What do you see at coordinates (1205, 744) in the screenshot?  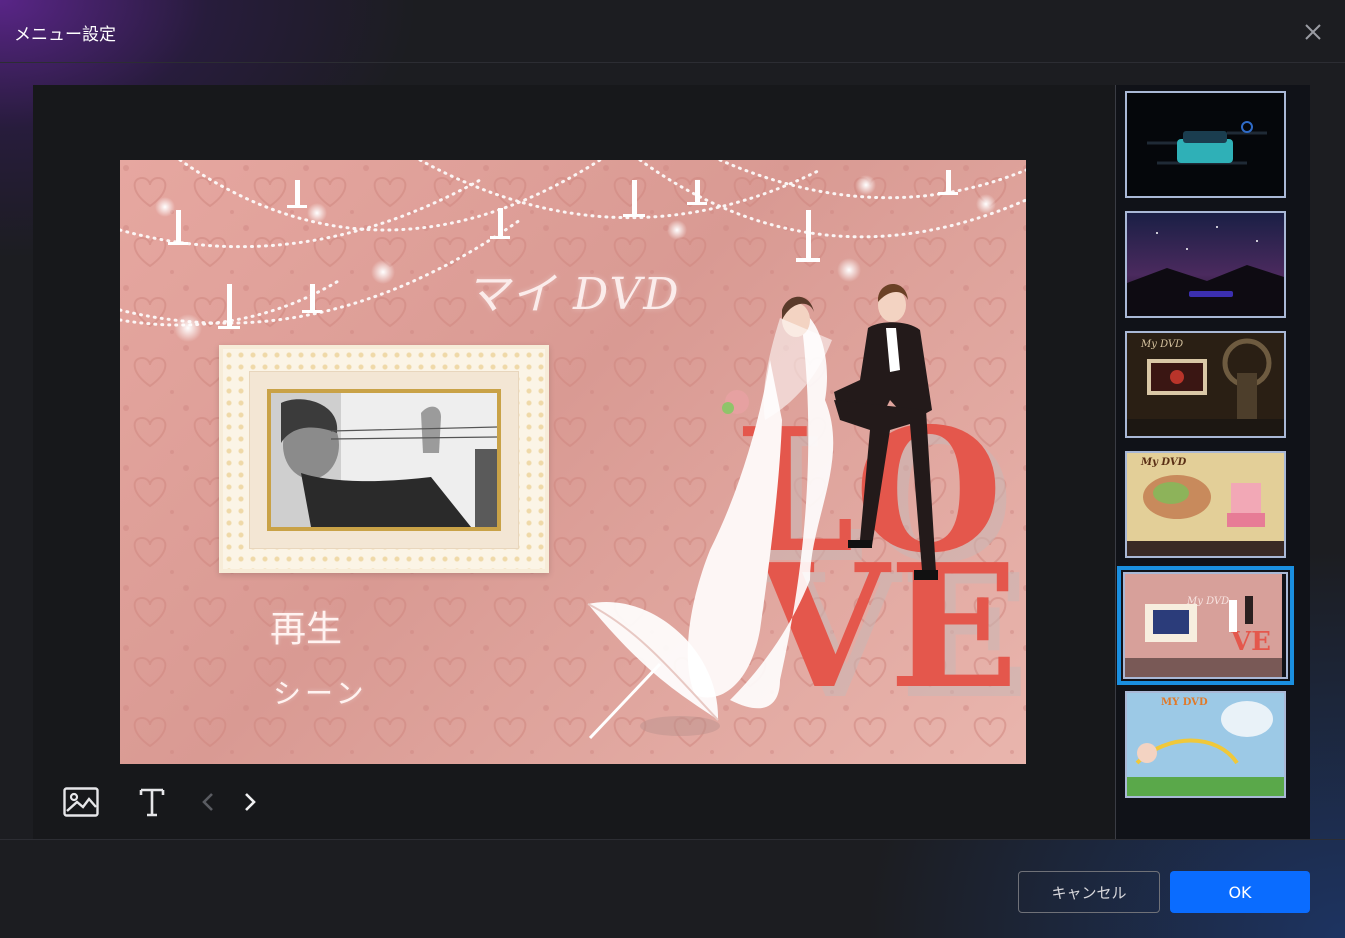 I see `template-thumbnail: MY DVD` at bounding box center [1205, 744].